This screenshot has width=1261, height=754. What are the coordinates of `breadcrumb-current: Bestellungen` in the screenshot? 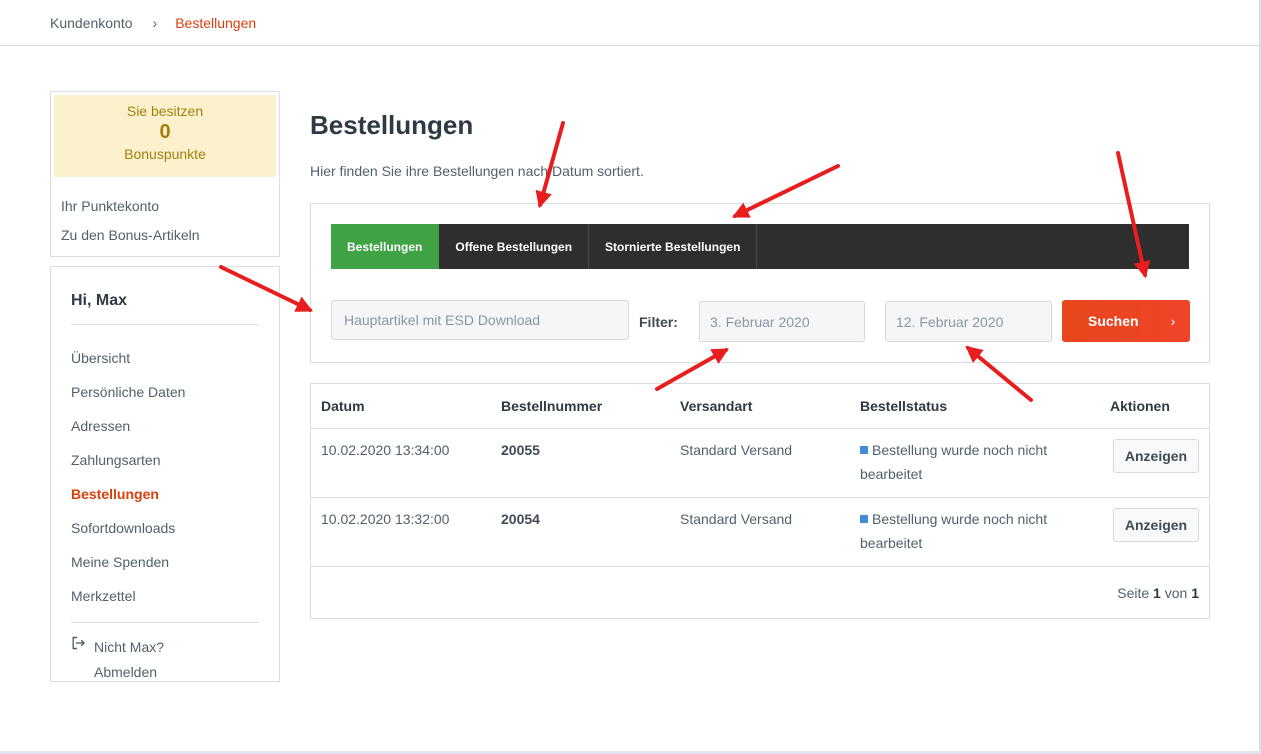 It's located at (216, 22).